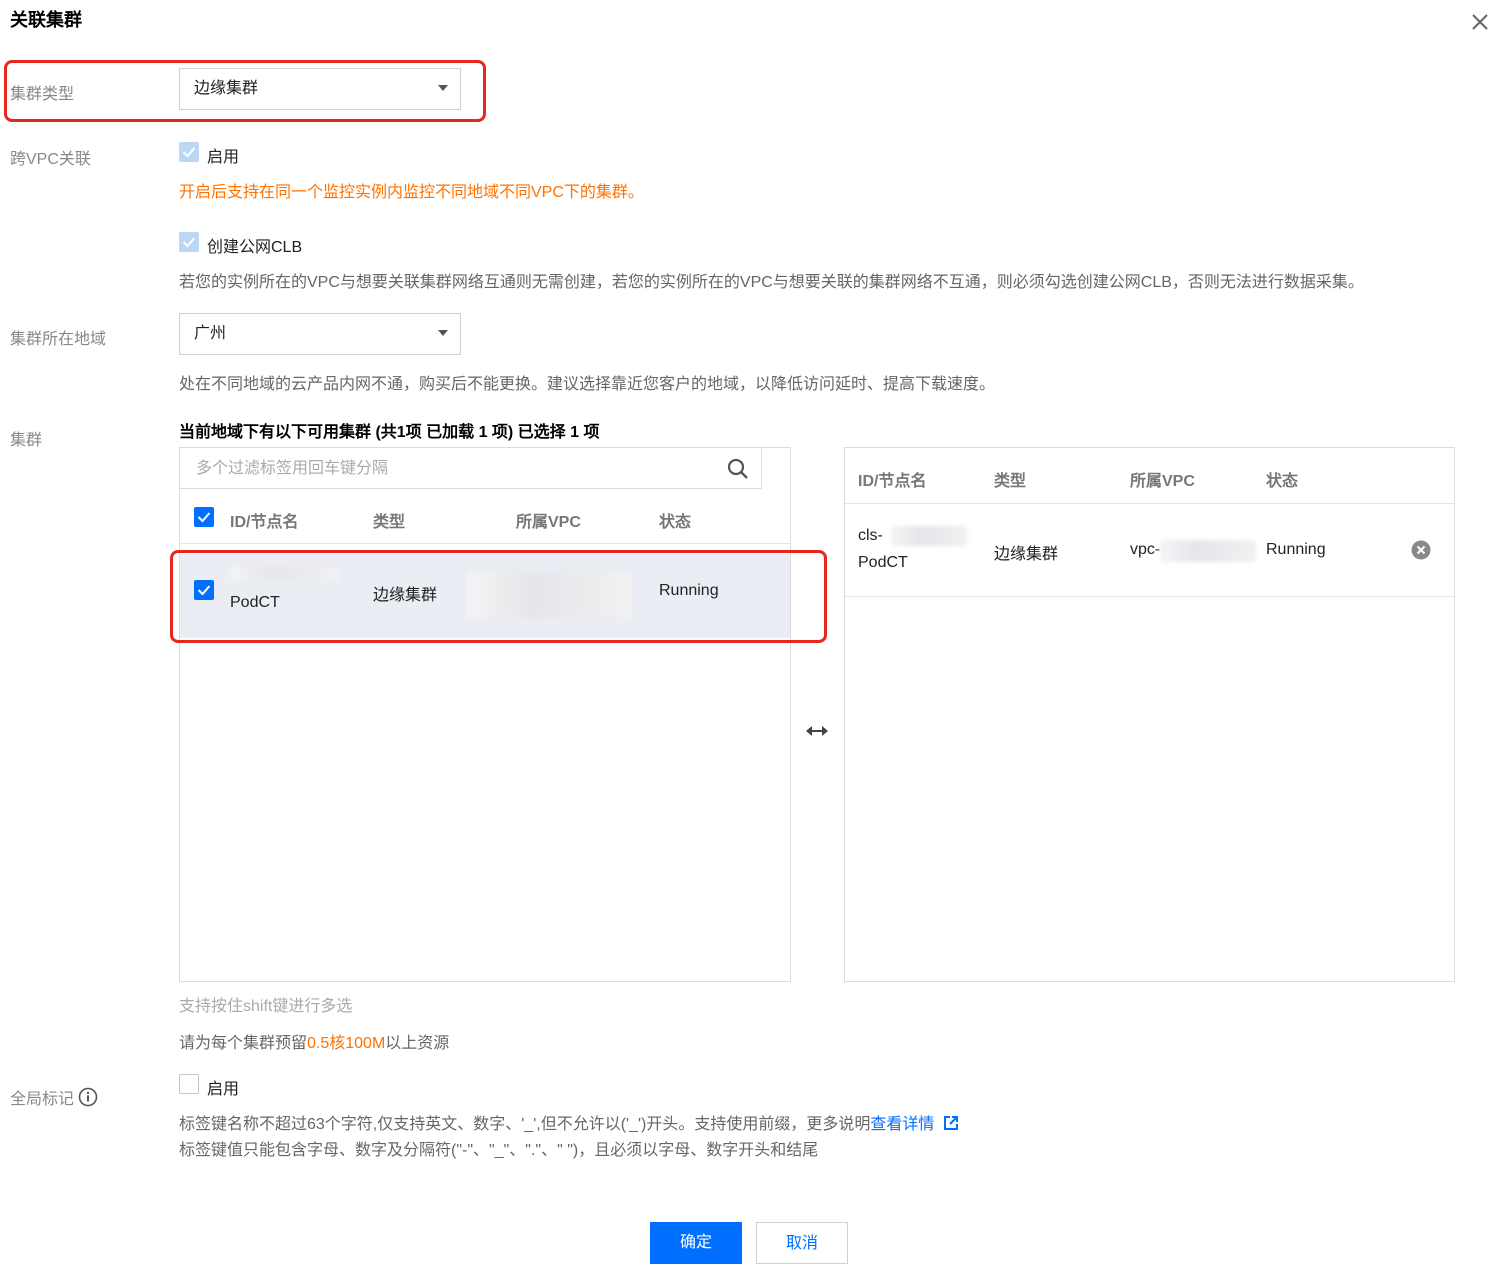 This screenshot has width=1493, height=1287. What do you see at coordinates (1208, 551) in the screenshot?
I see `redacted-vpc` at bounding box center [1208, 551].